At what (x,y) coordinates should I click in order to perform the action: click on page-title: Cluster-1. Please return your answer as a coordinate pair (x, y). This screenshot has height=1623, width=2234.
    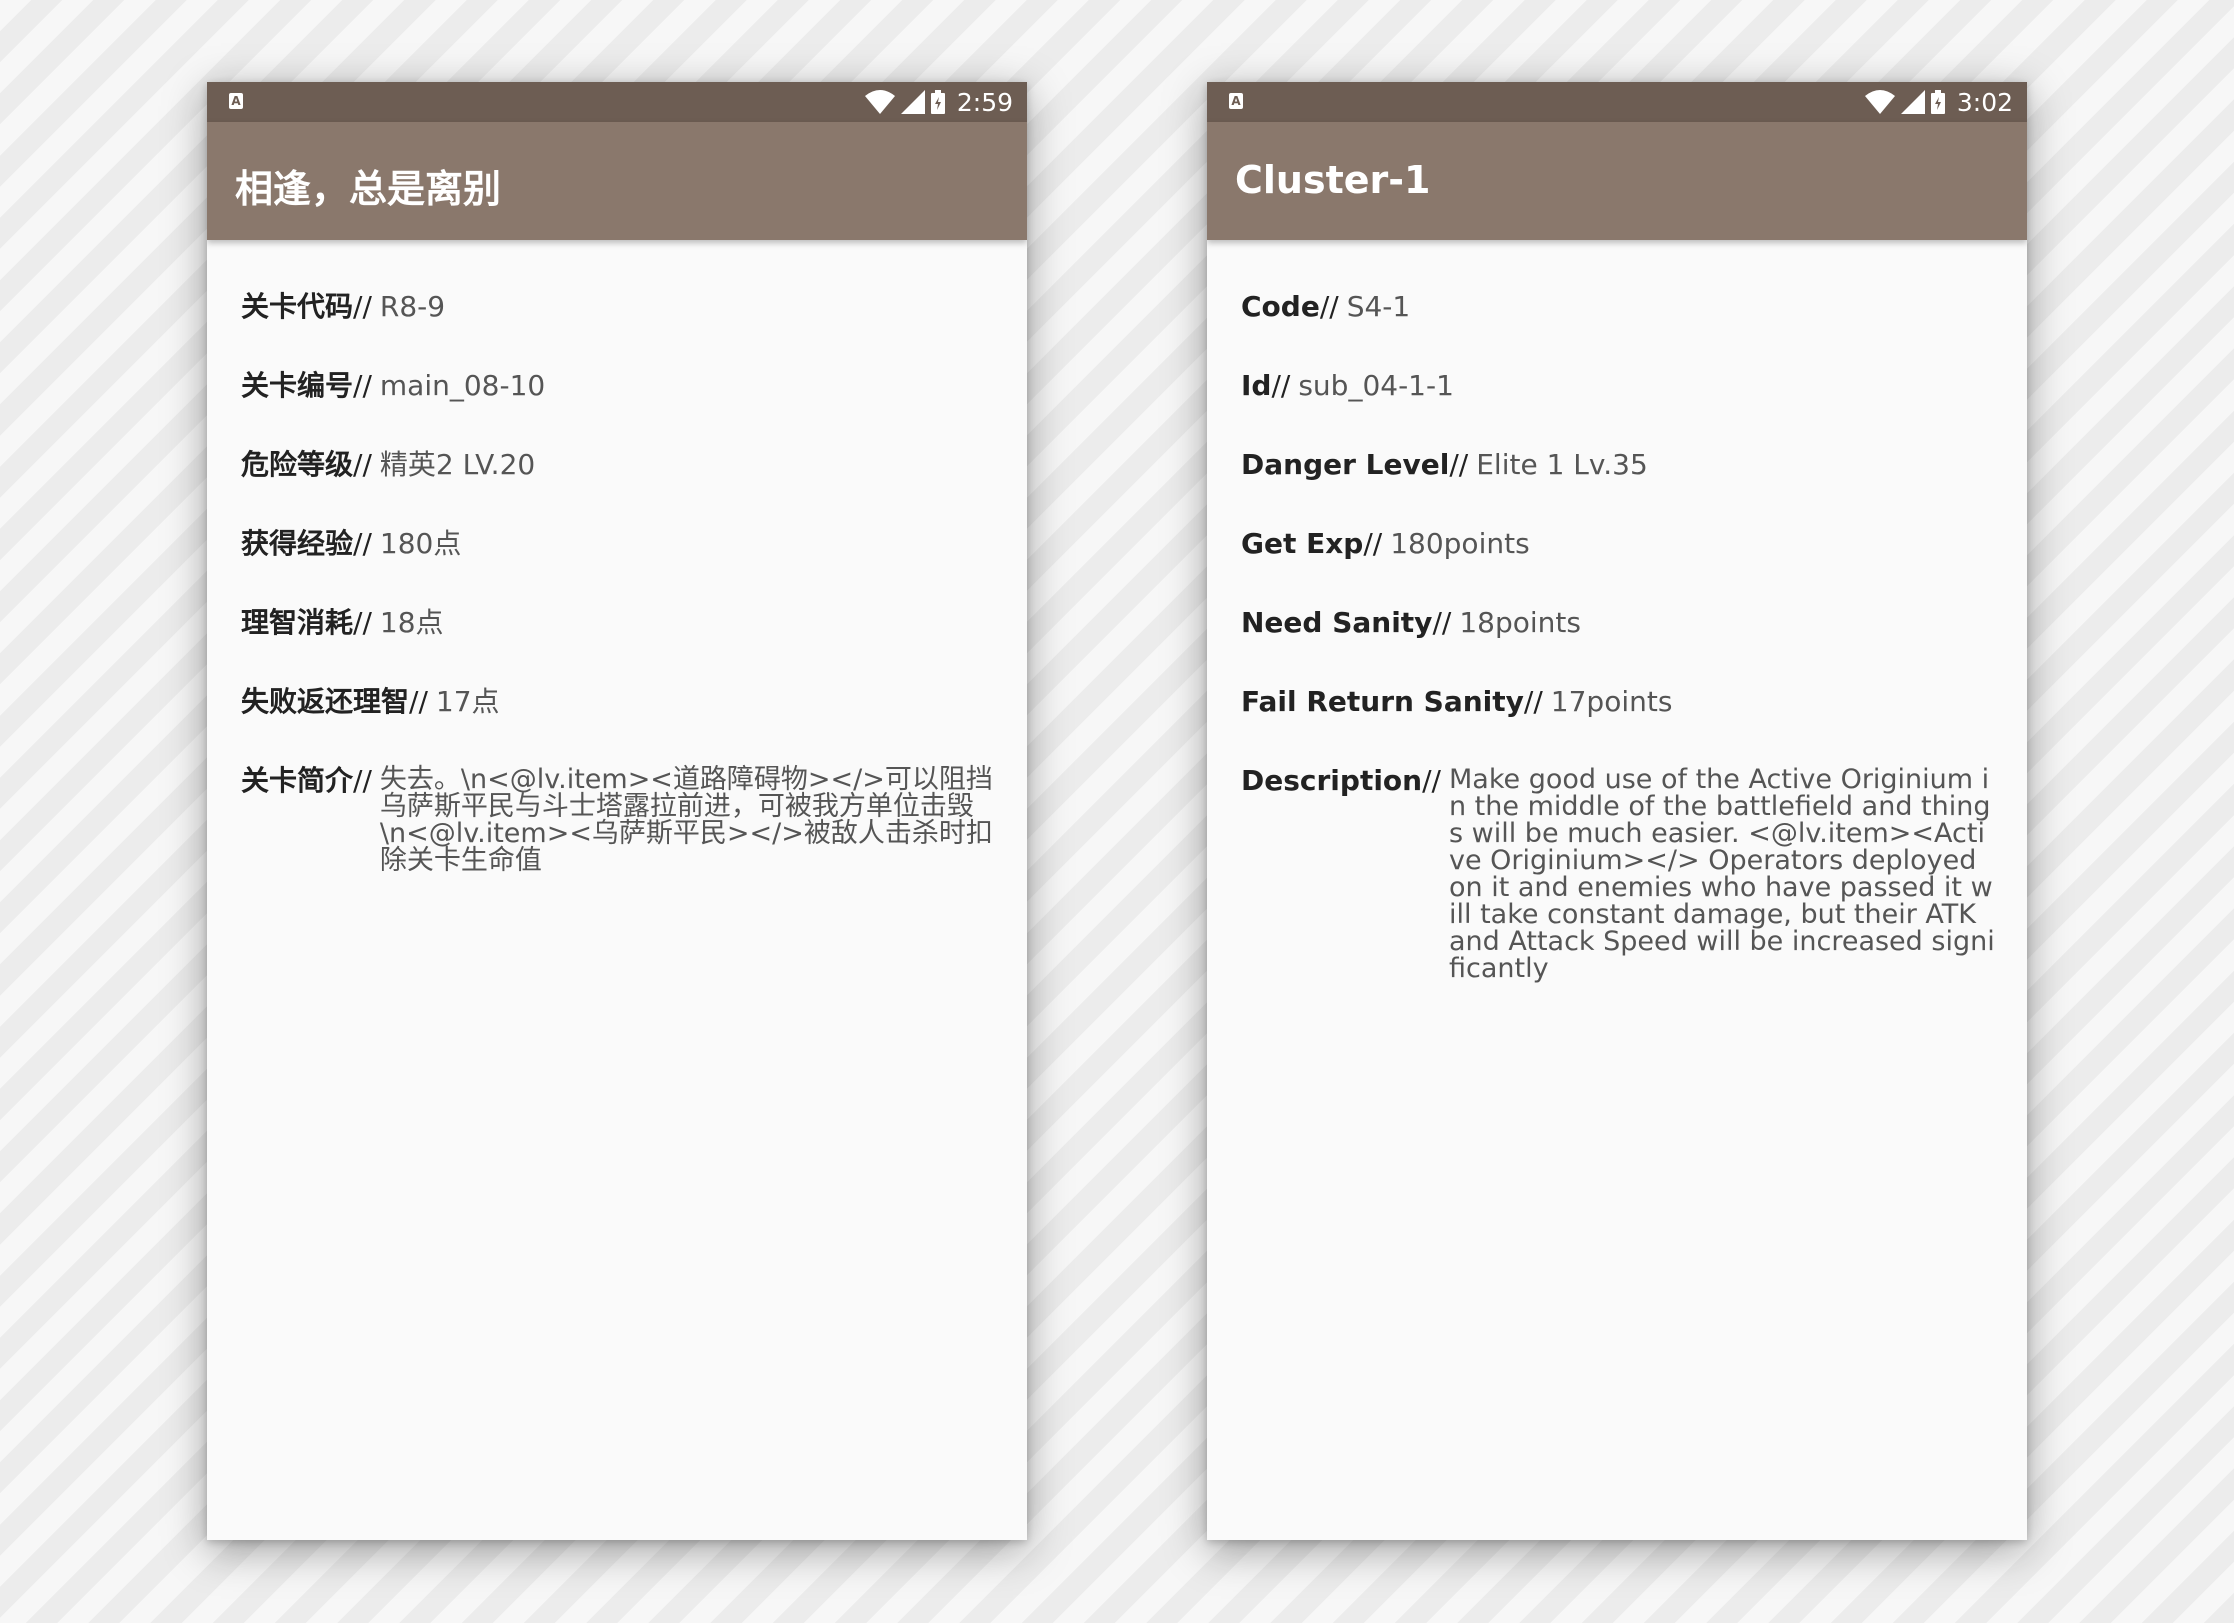
    Looking at the image, I should click on (1333, 180).